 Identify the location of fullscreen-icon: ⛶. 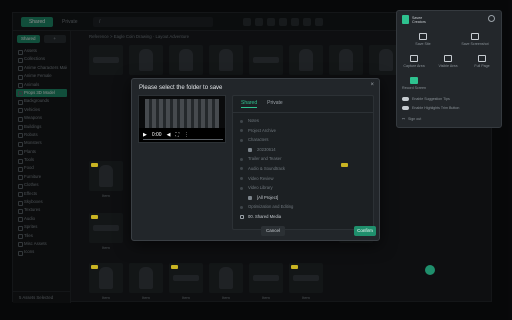
(177, 135).